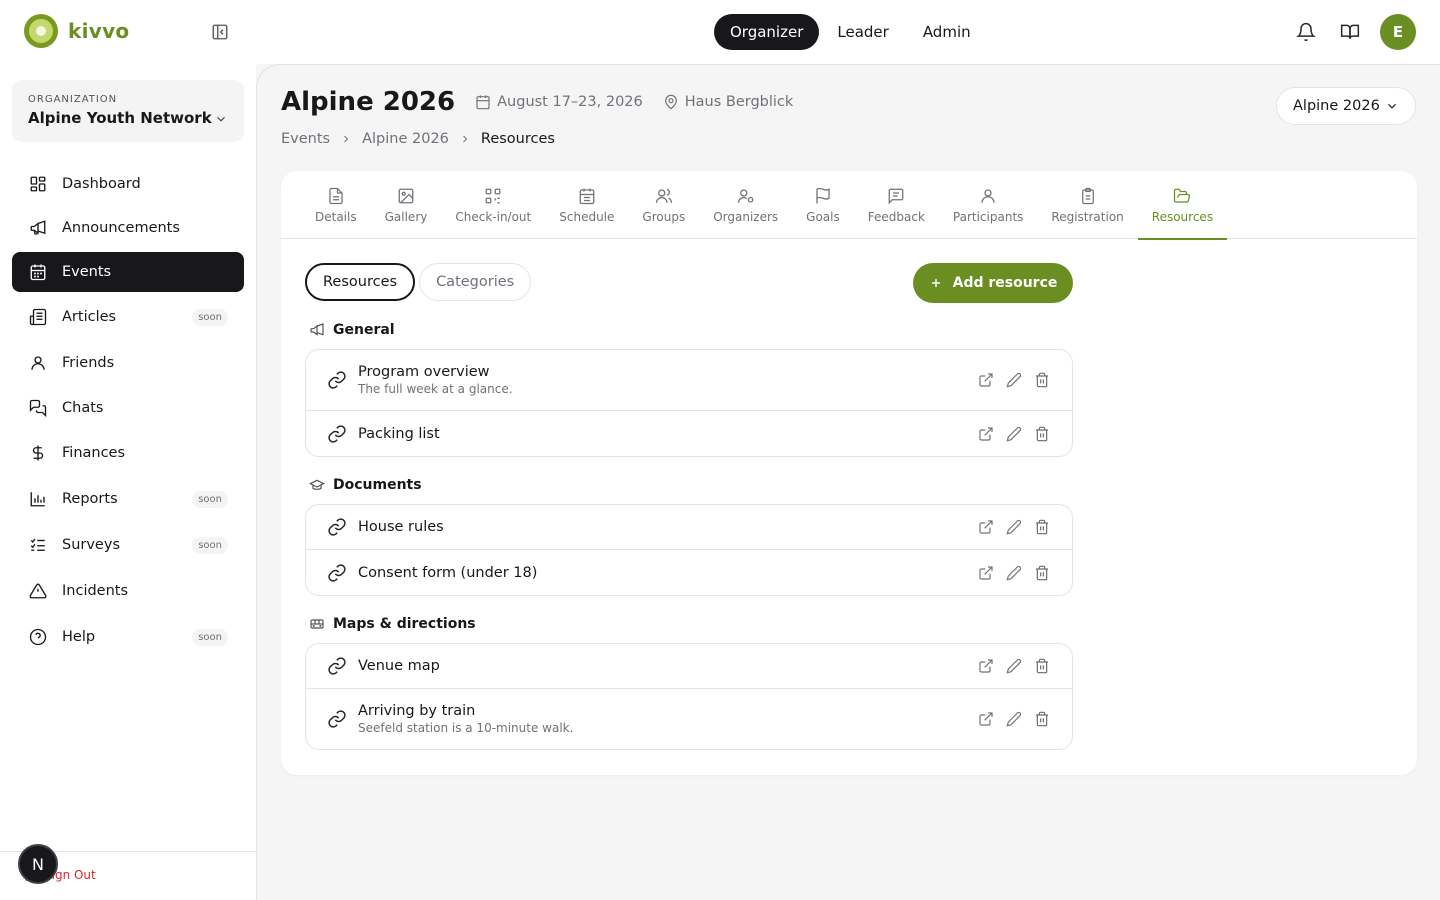  Describe the element at coordinates (41, 31) in the screenshot. I see `kiwi-logo-icon` at that location.